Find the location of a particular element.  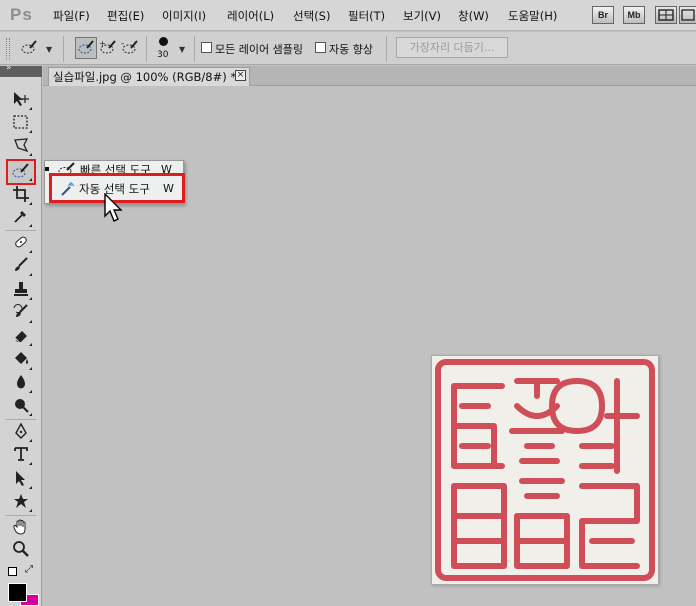

default-colors-icon is located at coordinates (12, 571).